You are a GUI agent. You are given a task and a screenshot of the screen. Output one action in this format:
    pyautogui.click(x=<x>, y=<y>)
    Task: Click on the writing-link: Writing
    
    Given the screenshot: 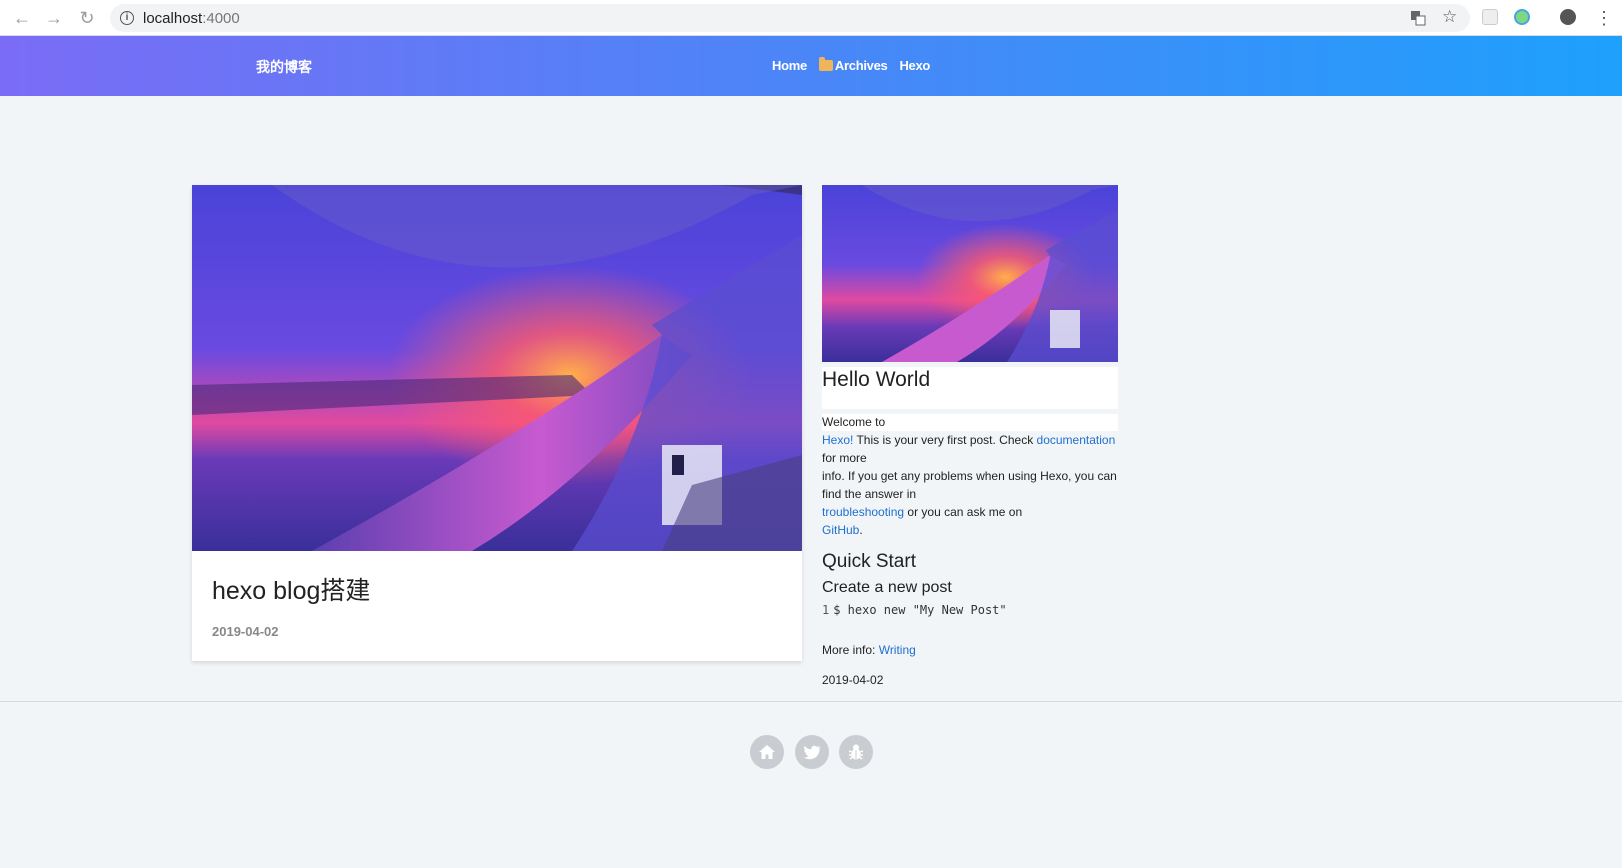 What is the action you would take?
    pyautogui.click(x=897, y=650)
    